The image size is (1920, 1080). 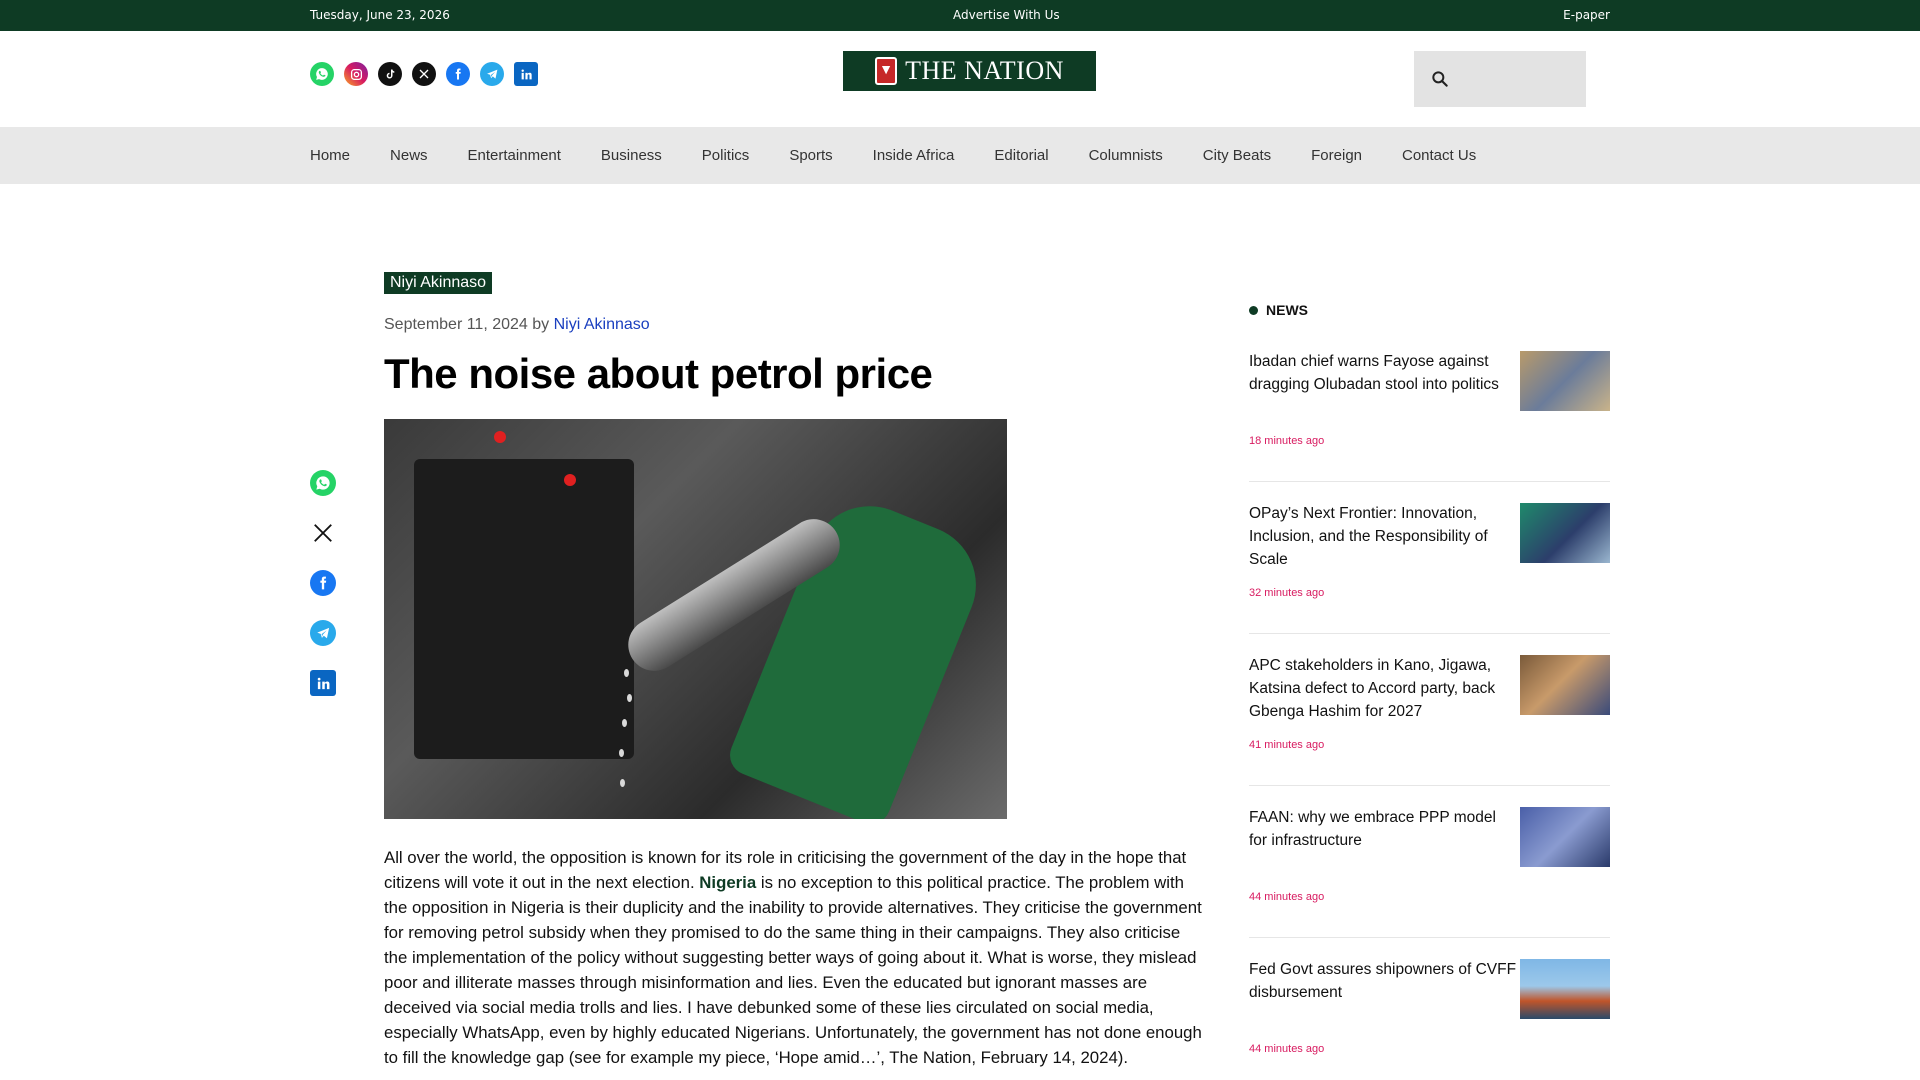 I want to click on site-header: ▼ THE NATION, so click(x=960, y=79).